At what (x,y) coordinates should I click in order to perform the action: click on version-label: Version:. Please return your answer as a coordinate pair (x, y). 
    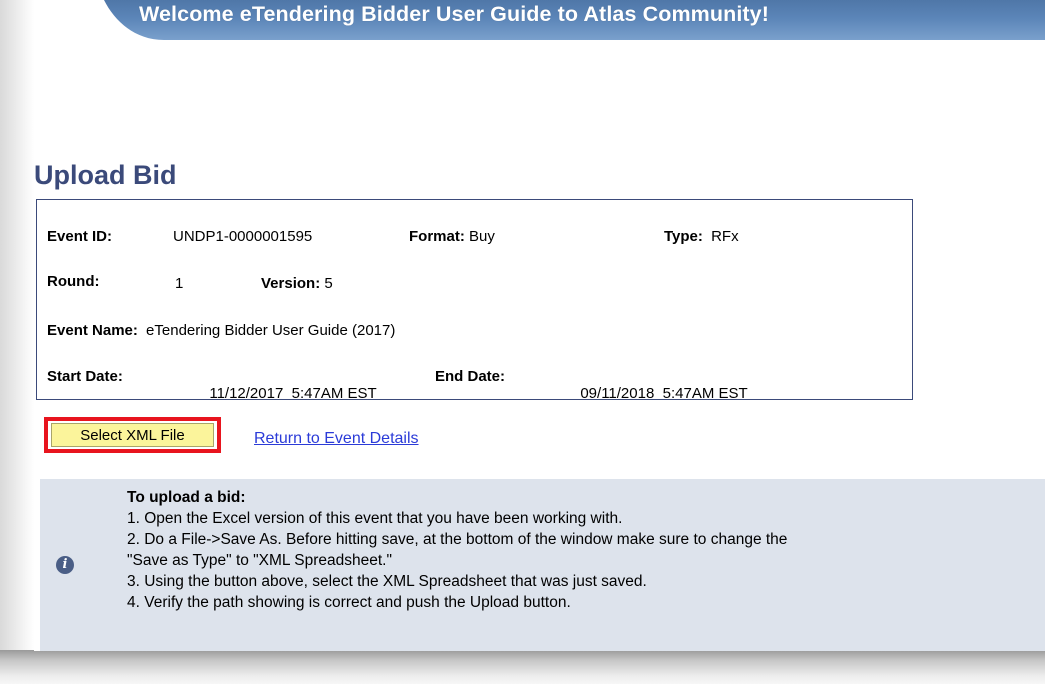
    Looking at the image, I should click on (291, 283).